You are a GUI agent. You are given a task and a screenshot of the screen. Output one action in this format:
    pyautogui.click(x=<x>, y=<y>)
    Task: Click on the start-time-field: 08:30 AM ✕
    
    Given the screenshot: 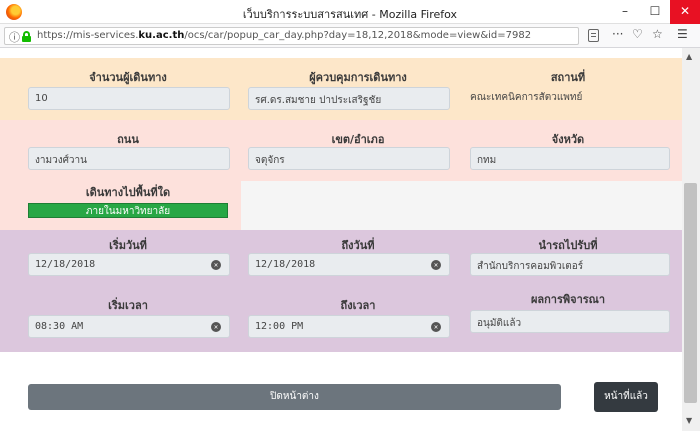 What is the action you would take?
    pyautogui.click(x=129, y=326)
    